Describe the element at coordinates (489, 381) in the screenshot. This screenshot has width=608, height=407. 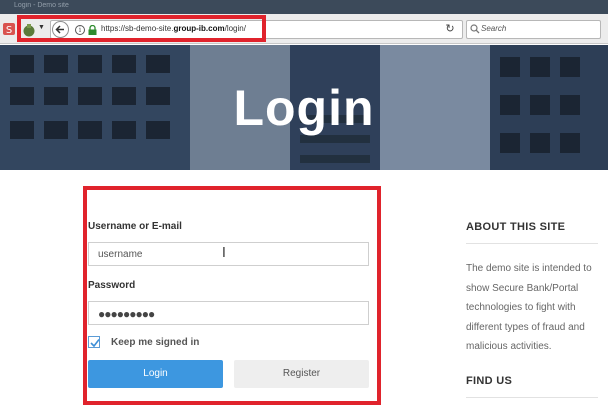
I see `find-us-heading: FIND US` at that location.